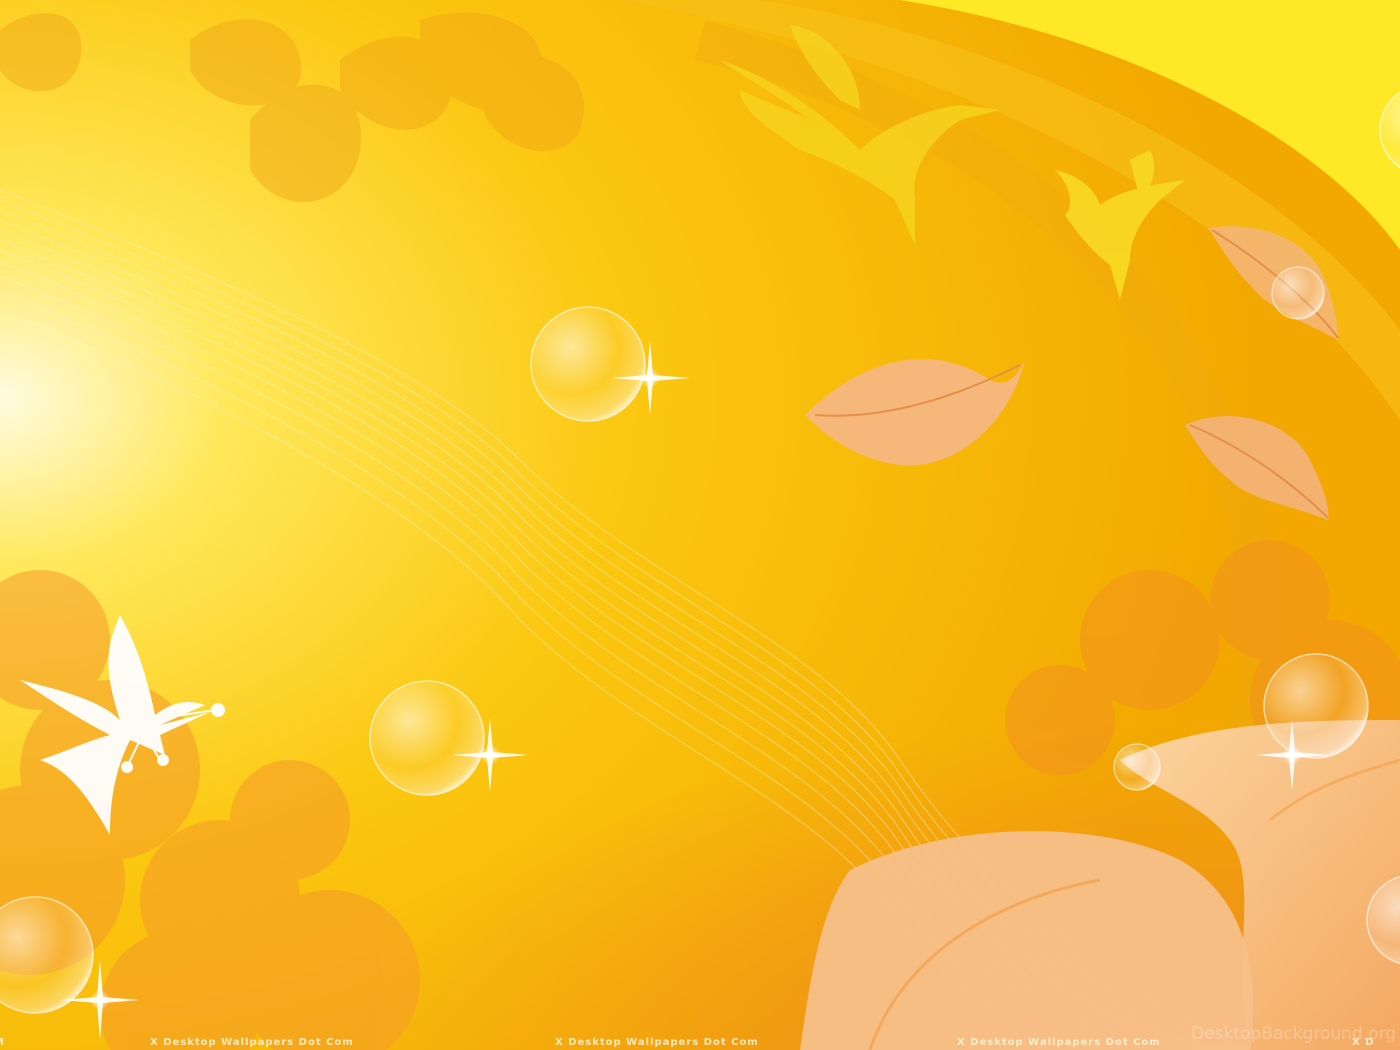  Describe the element at coordinates (588, 364) in the screenshot. I see `bubble-1-icon` at that location.